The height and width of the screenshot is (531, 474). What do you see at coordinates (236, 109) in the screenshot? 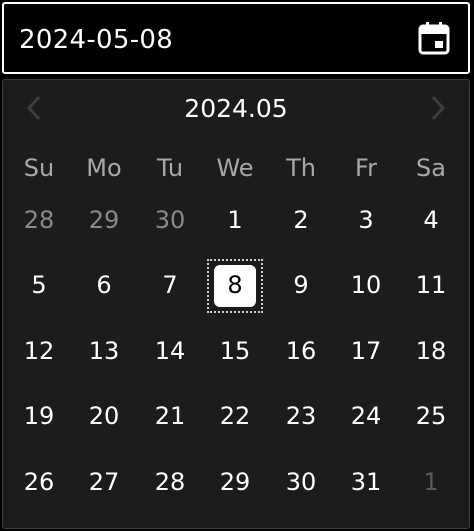
I see `month-title: 2024.05` at bounding box center [236, 109].